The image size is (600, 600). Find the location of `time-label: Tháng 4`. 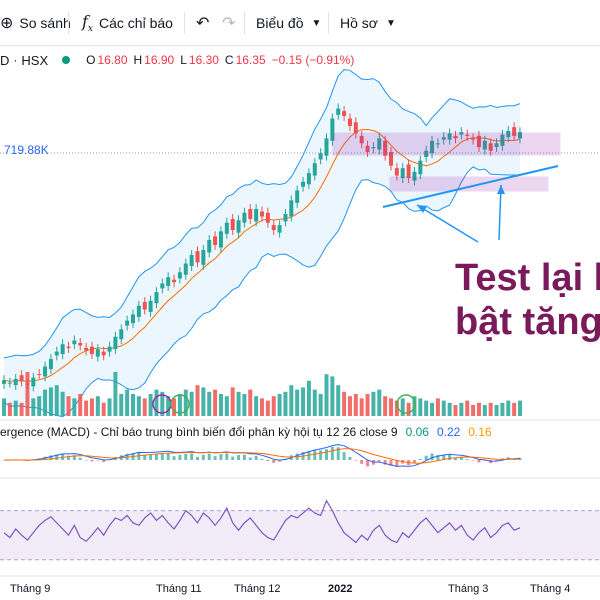

time-label: Tháng 4 is located at coordinates (550, 589).